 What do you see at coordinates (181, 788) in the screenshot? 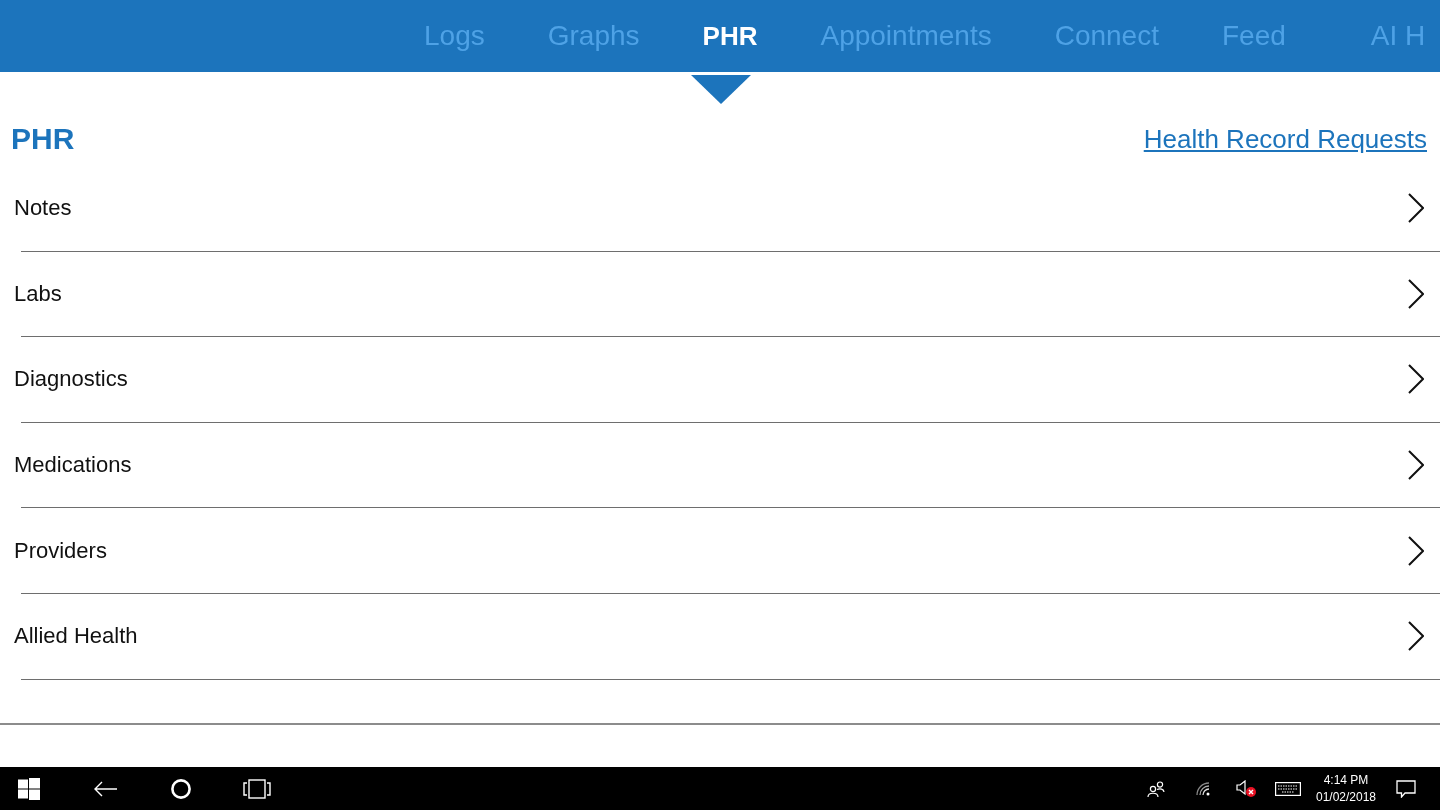
I see `circle-icon` at bounding box center [181, 788].